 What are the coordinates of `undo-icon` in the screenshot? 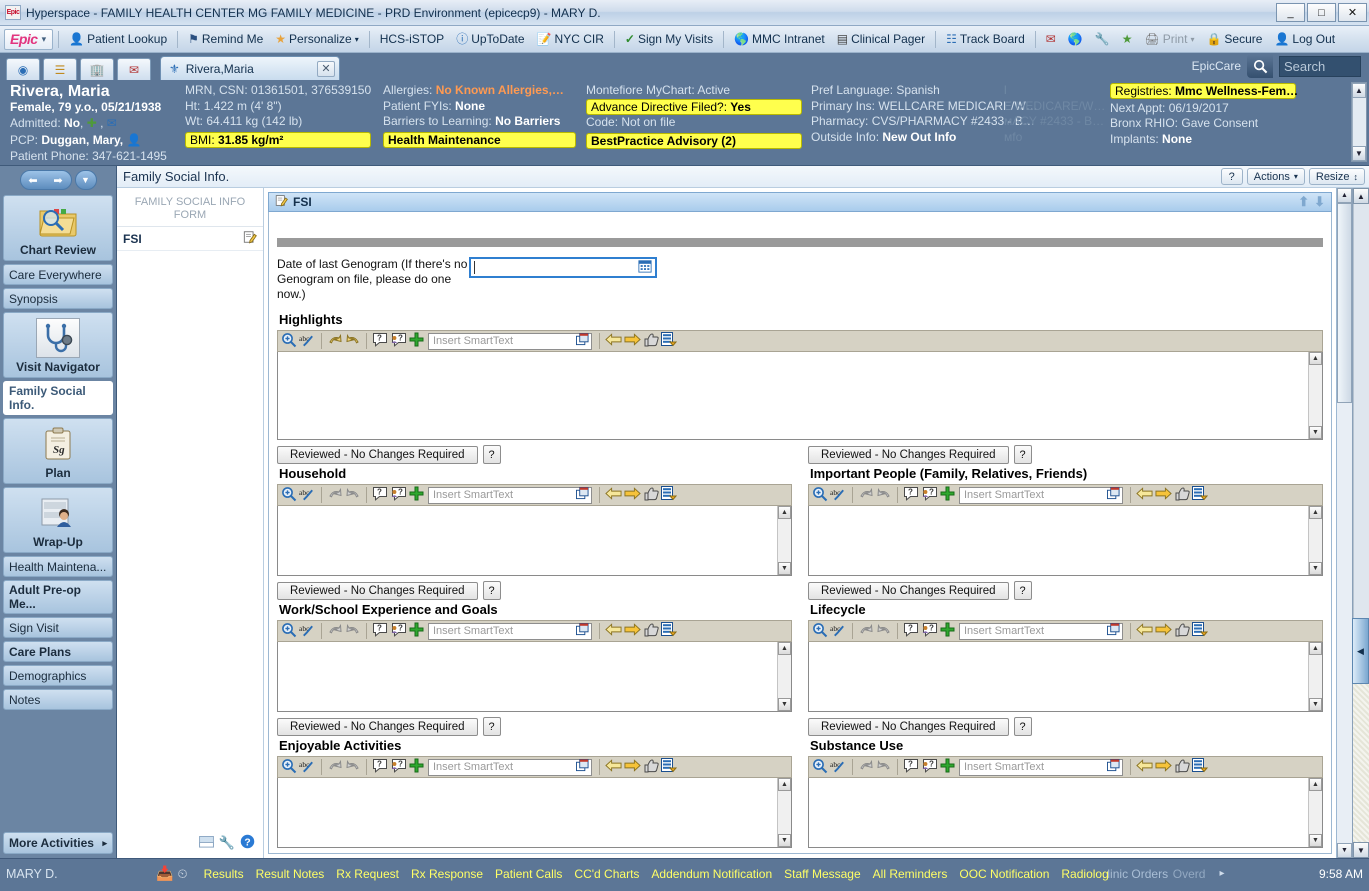 It's located at (335, 767).